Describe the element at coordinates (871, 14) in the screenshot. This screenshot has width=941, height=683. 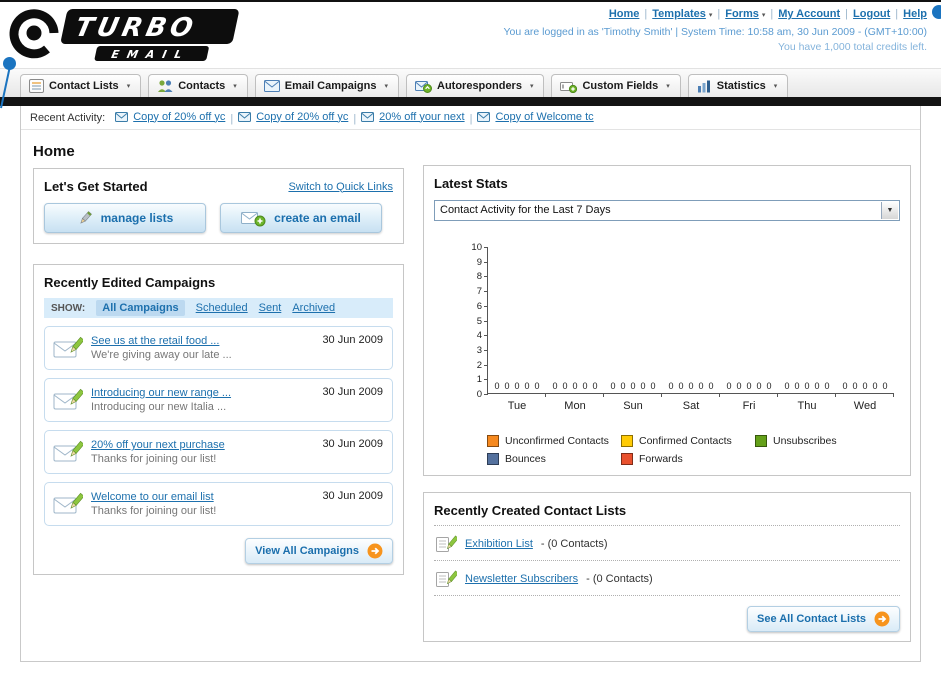
I see `top-nav-logout: Logout` at that location.